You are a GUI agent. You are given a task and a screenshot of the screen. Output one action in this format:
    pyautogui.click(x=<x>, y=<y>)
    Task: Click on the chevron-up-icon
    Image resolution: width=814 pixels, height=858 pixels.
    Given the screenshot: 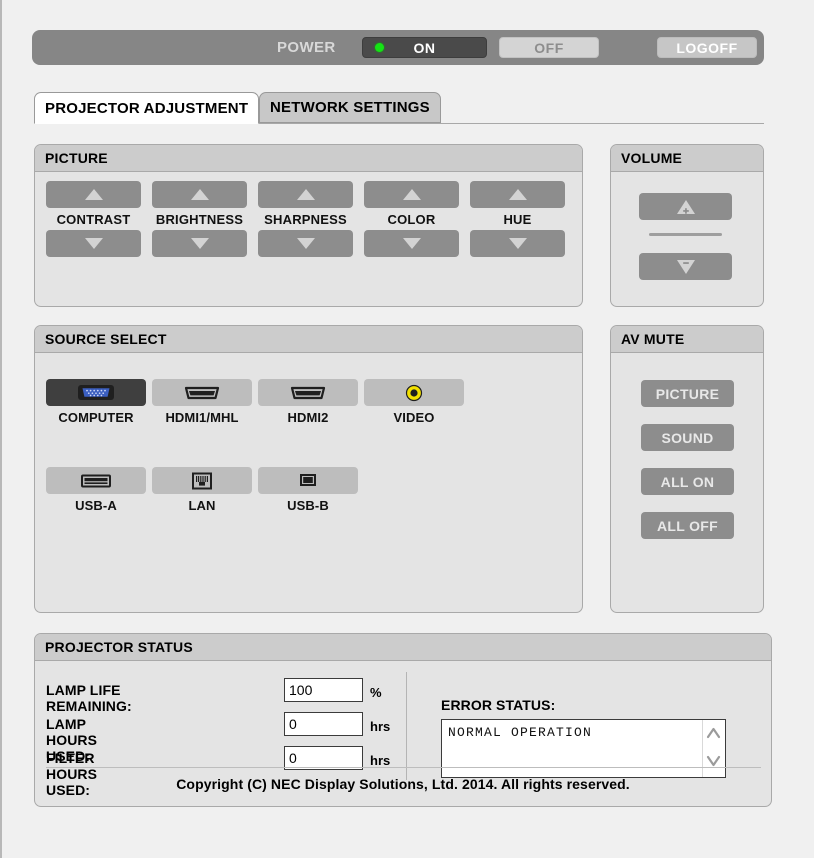 What is the action you would take?
    pyautogui.click(x=713, y=733)
    